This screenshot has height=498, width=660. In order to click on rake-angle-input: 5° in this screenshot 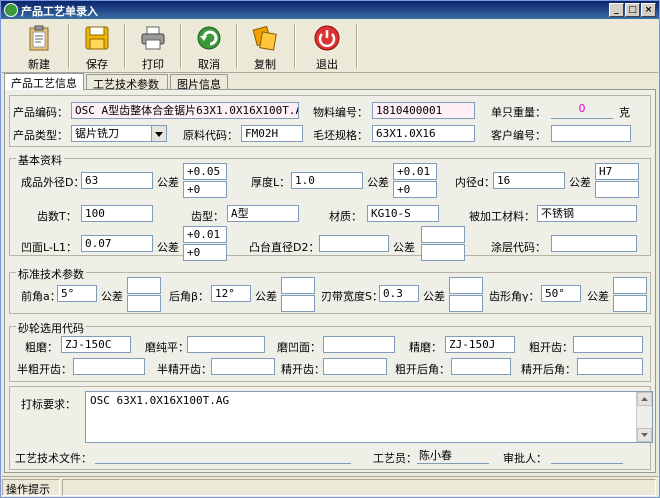, I will do `click(77, 293)`.